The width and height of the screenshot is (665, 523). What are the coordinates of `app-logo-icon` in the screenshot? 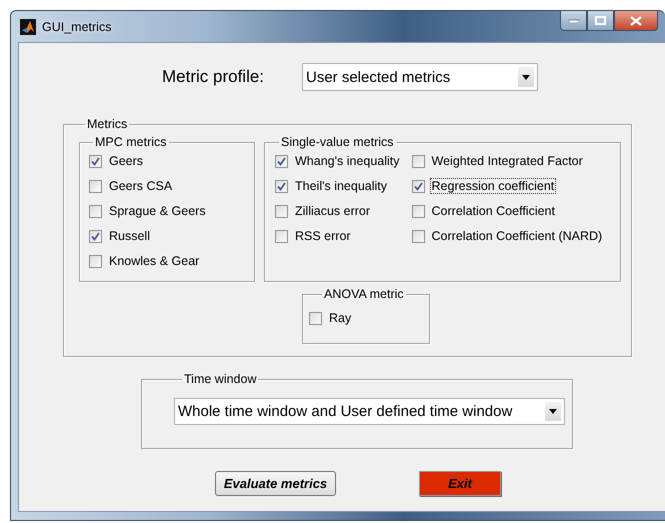 It's located at (28, 26).